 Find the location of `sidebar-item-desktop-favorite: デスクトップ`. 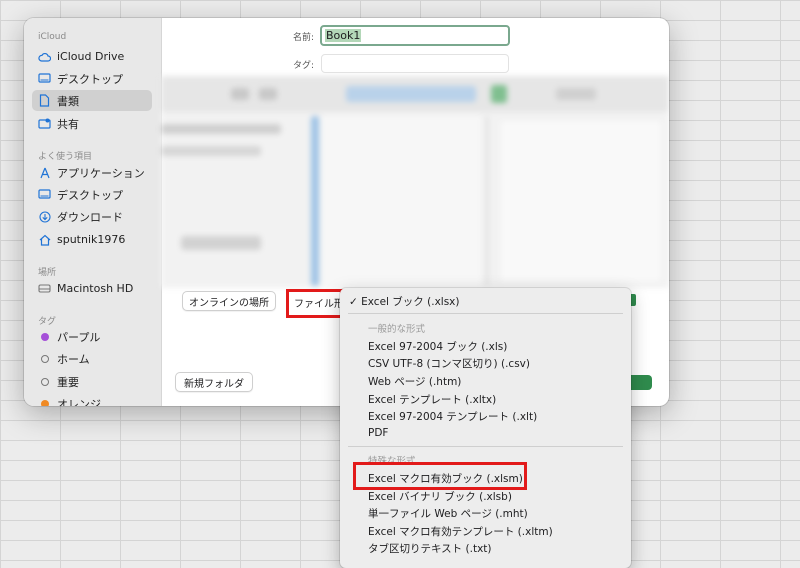

sidebar-item-desktop-favorite: デスクトップ is located at coordinates (92, 194).